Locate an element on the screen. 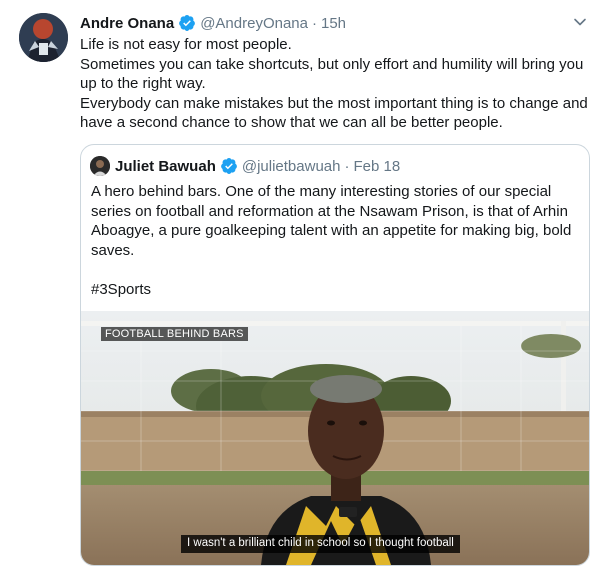 This screenshot has height=566, width=603. author-avatar is located at coordinates (43, 37).